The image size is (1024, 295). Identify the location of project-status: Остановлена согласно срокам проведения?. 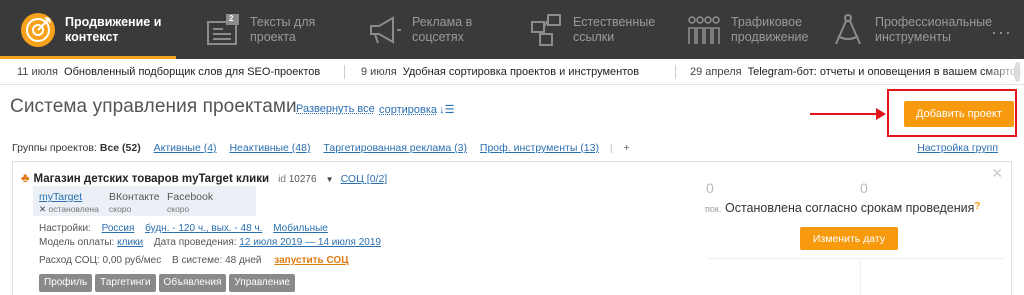
(853, 208).